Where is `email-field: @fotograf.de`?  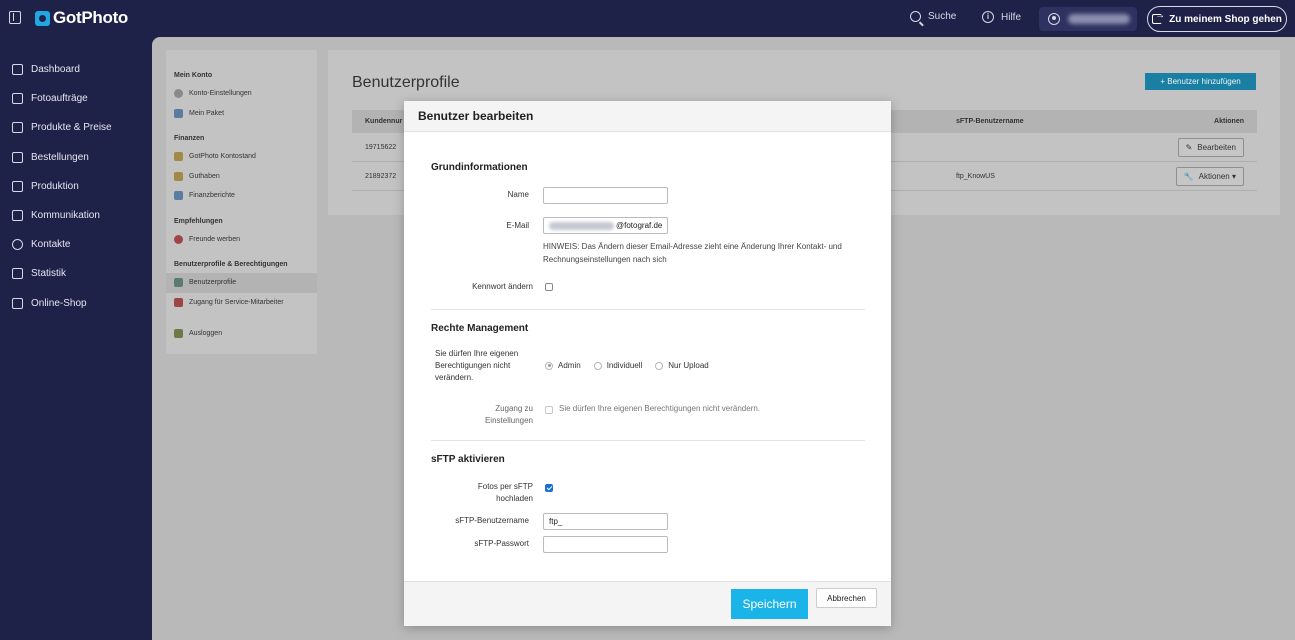
email-field: @fotograf.de is located at coordinates (605, 225).